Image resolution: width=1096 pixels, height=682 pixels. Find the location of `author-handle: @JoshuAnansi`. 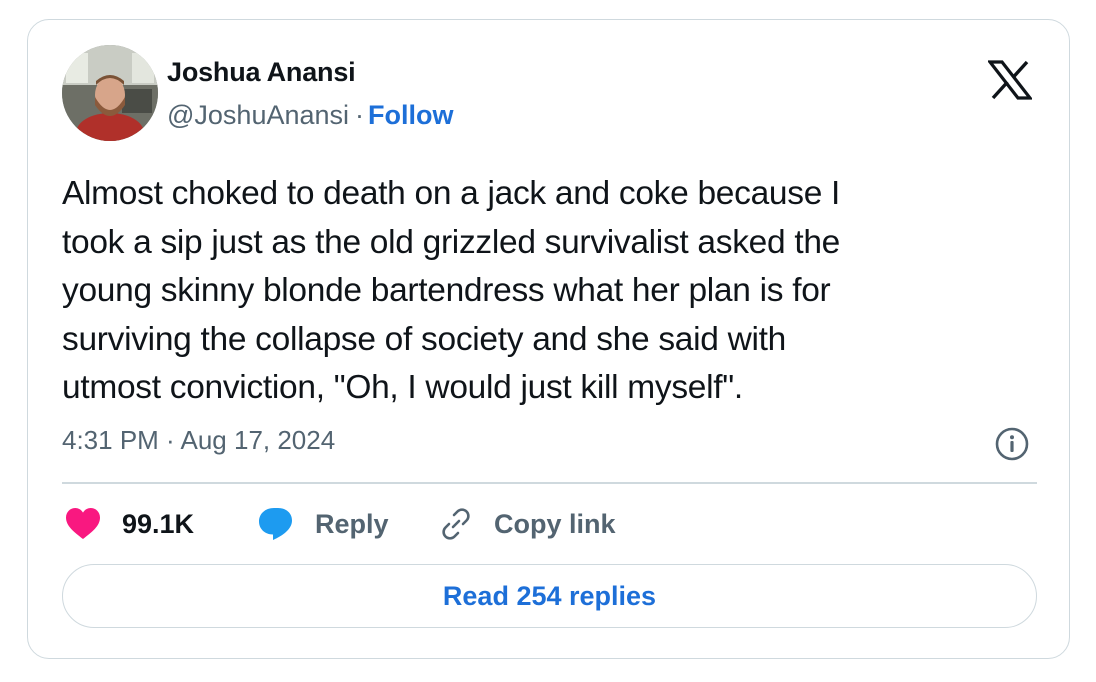

author-handle: @JoshuAnansi is located at coordinates (258, 115).